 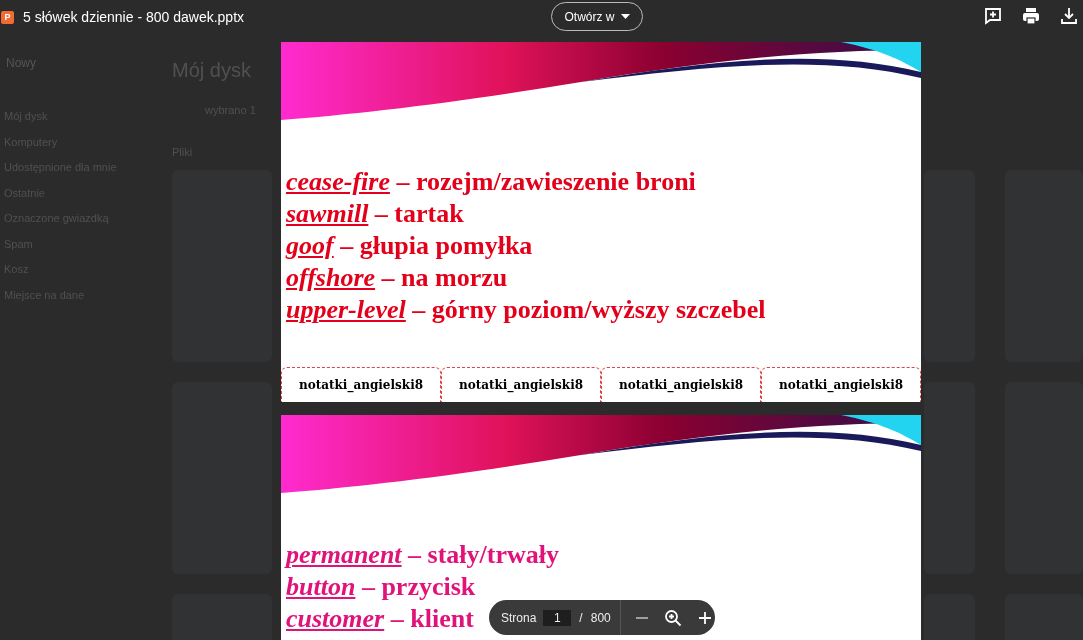 I want to click on vocabulary-line: offshore – na morzu, so click(x=397, y=278).